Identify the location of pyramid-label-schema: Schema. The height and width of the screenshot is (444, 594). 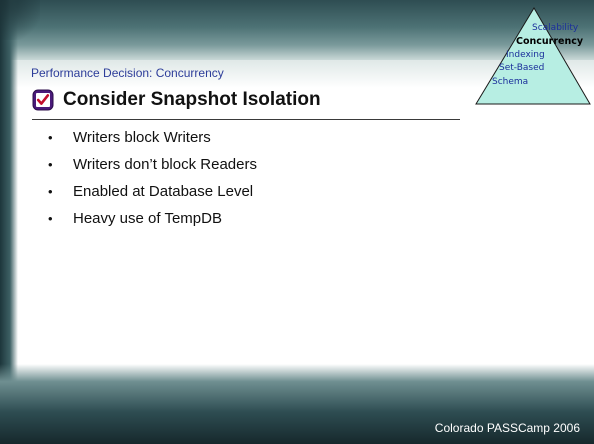
(510, 82).